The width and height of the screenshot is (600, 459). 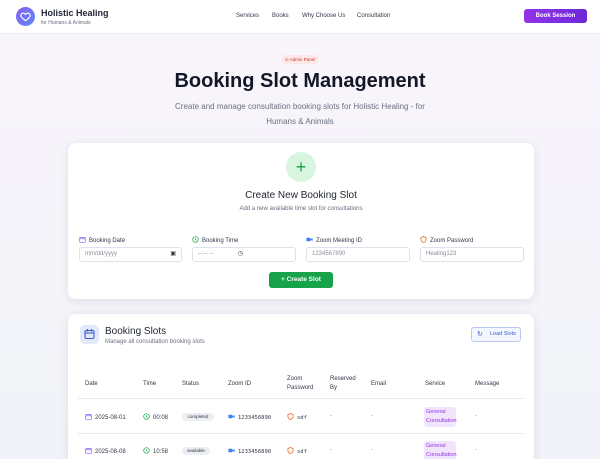 What do you see at coordinates (136, 331) in the screenshot?
I see `booking-slots-title: Booking Slots` at bounding box center [136, 331].